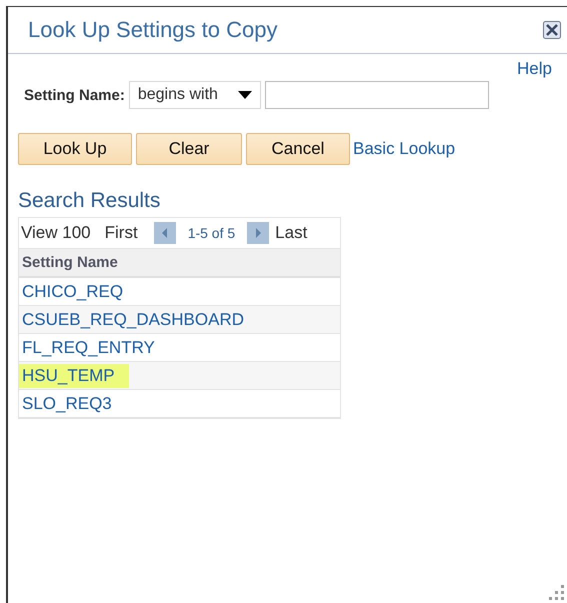 This screenshot has height=603, width=567. Describe the element at coordinates (78, 292) in the screenshot. I see `result-link: CHICO_REQ` at that location.